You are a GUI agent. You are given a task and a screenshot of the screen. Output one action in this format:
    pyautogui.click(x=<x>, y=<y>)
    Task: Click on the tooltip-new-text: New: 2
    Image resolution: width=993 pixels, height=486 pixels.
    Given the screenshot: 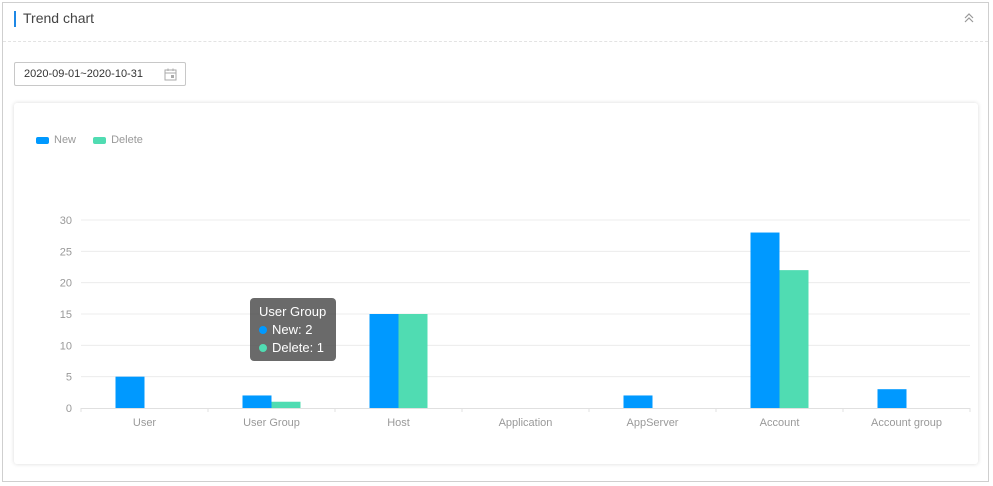 What is the action you would take?
    pyautogui.click(x=292, y=329)
    